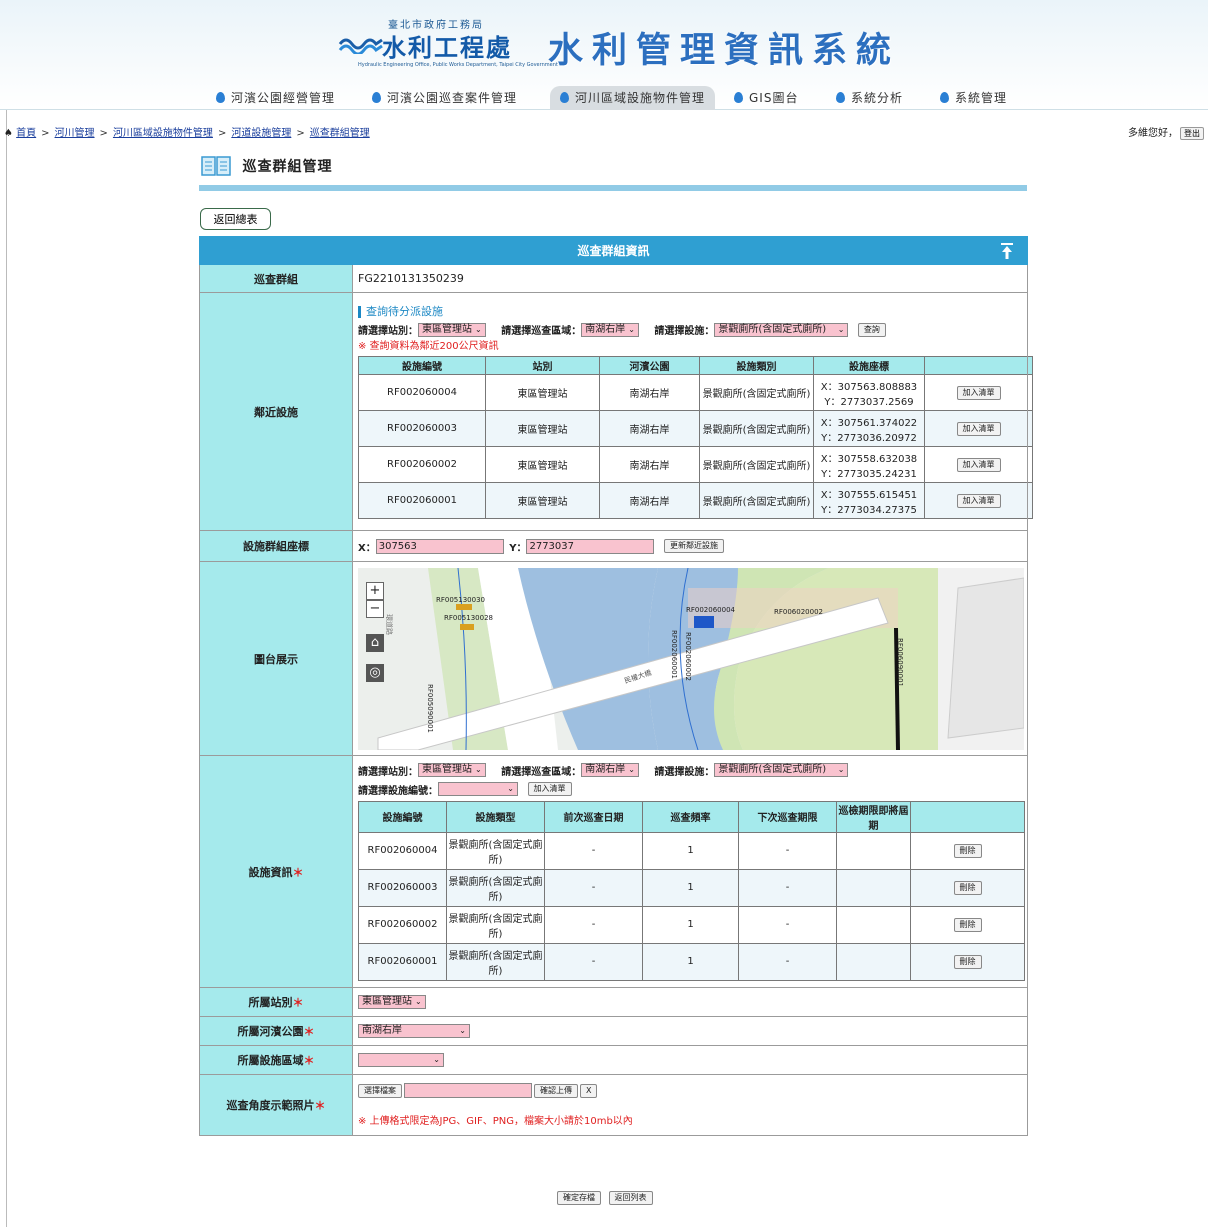 Image resolution: width=1208 pixels, height=1227 pixels. Describe the element at coordinates (973, 98) in the screenshot. I see `nav-system: 系統管理` at that location.